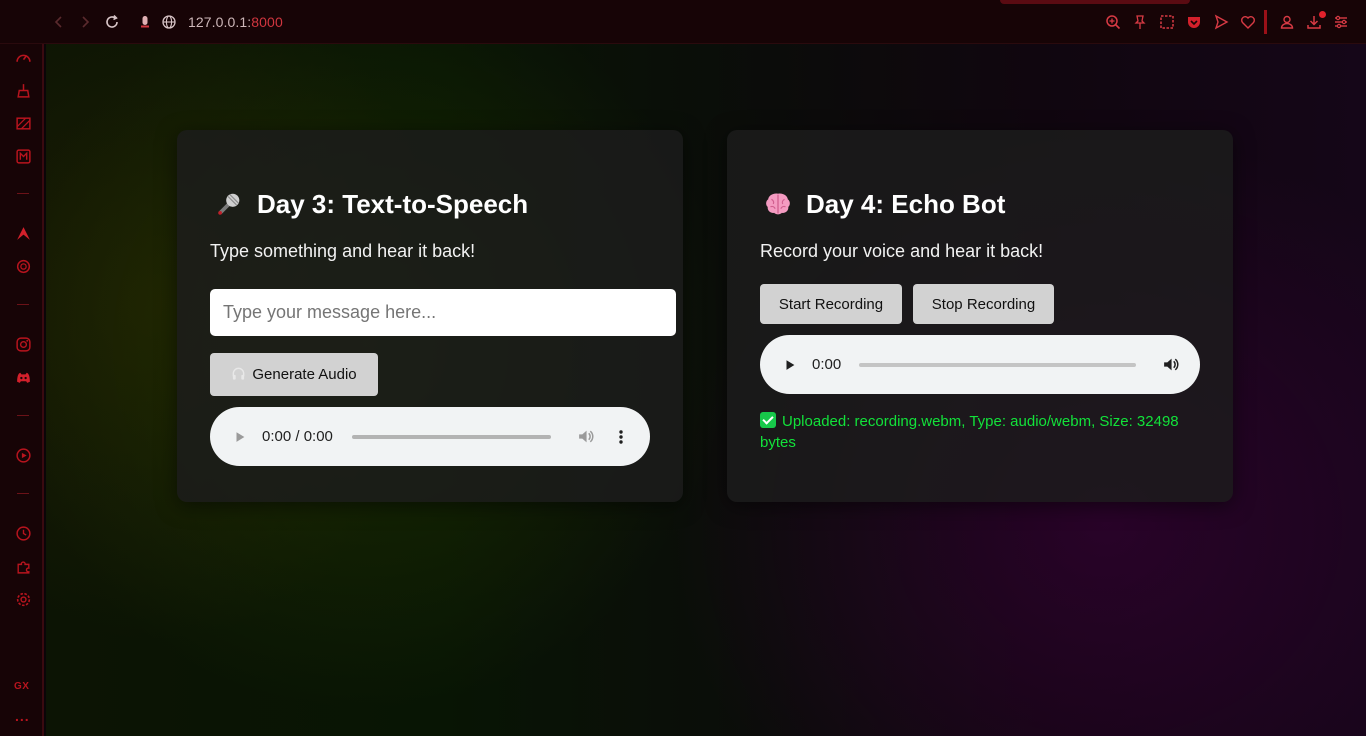  I want to click on reload-icon, so click(112, 21).